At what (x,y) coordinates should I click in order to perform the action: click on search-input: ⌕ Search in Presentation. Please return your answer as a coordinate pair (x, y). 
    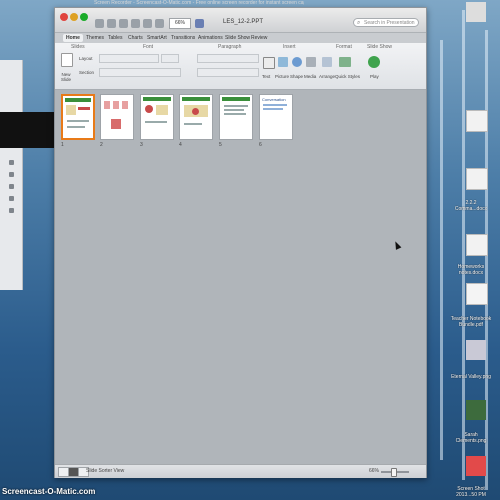
    Looking at the image, I should click on (386, 22).